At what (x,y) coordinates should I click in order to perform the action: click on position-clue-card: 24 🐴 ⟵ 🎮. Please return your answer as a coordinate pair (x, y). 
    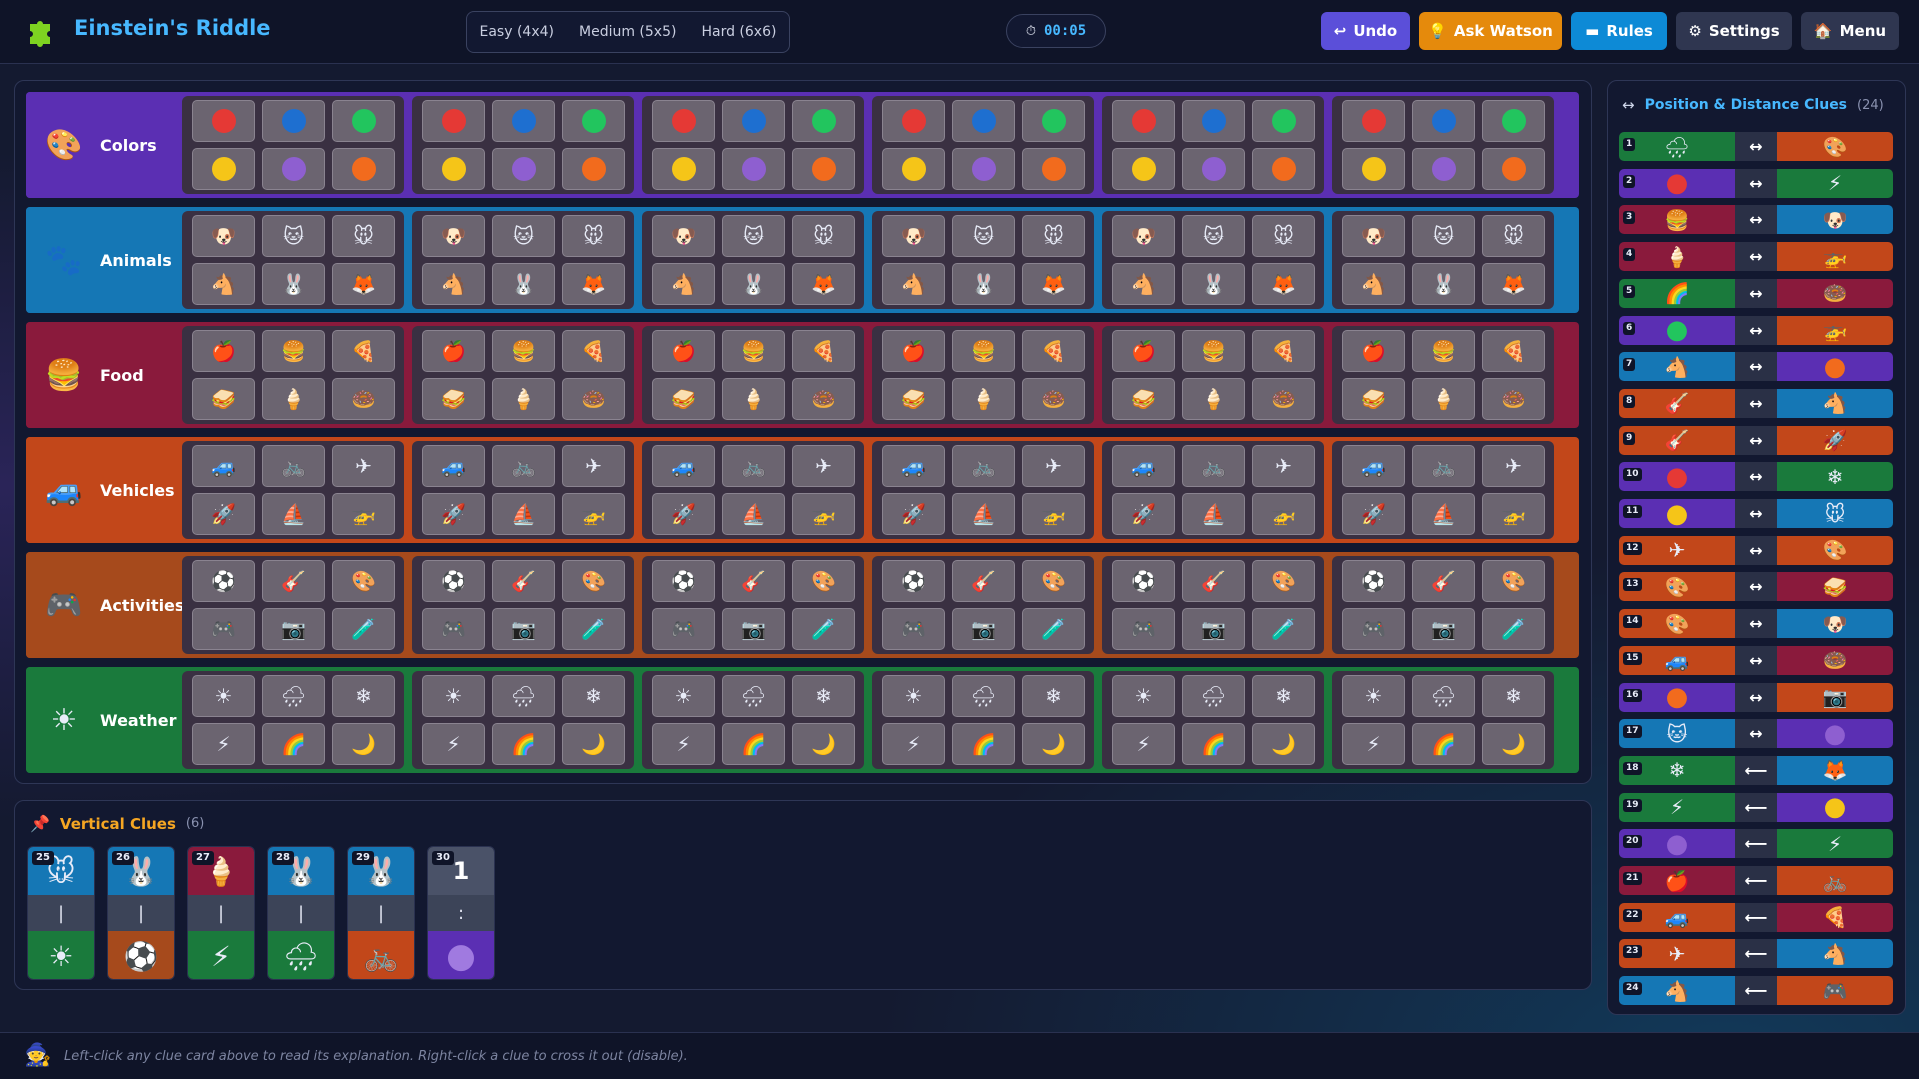
    Looking at the image, I should click on (1756, 991).